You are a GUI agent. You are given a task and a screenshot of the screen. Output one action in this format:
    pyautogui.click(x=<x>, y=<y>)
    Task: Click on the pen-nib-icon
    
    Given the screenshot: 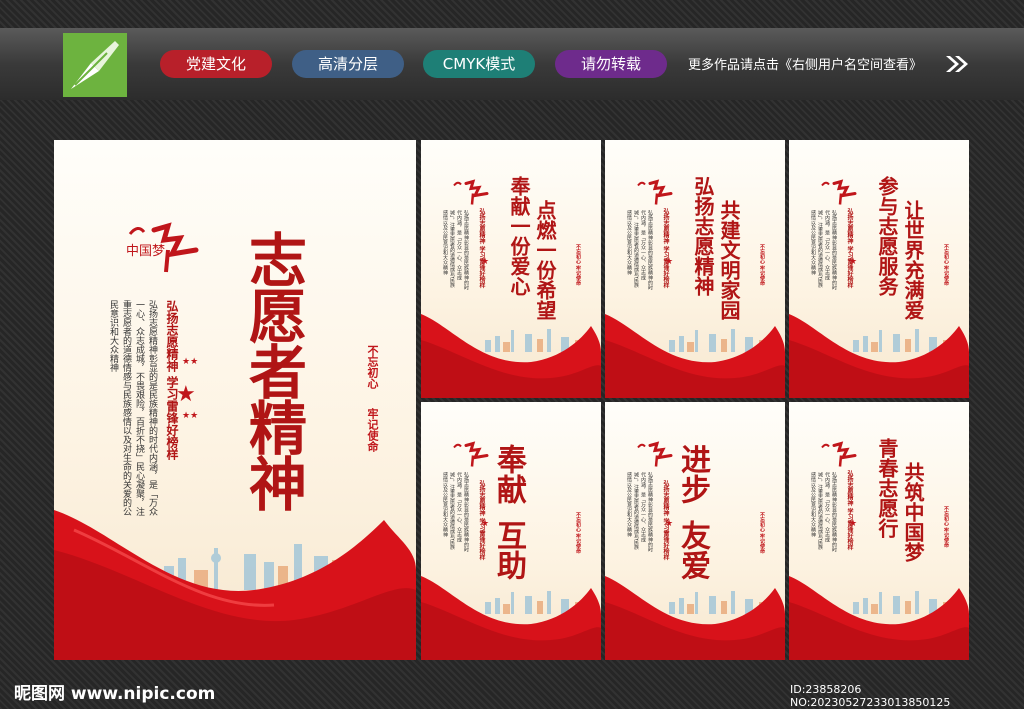 What is the action you would take?
    pyautogui.click(x=95, y=65)
    